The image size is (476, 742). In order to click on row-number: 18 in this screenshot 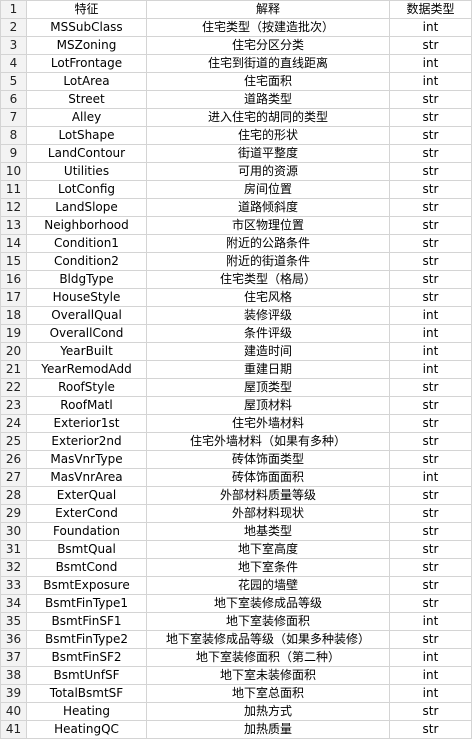, I will do `click(13, 315)`.